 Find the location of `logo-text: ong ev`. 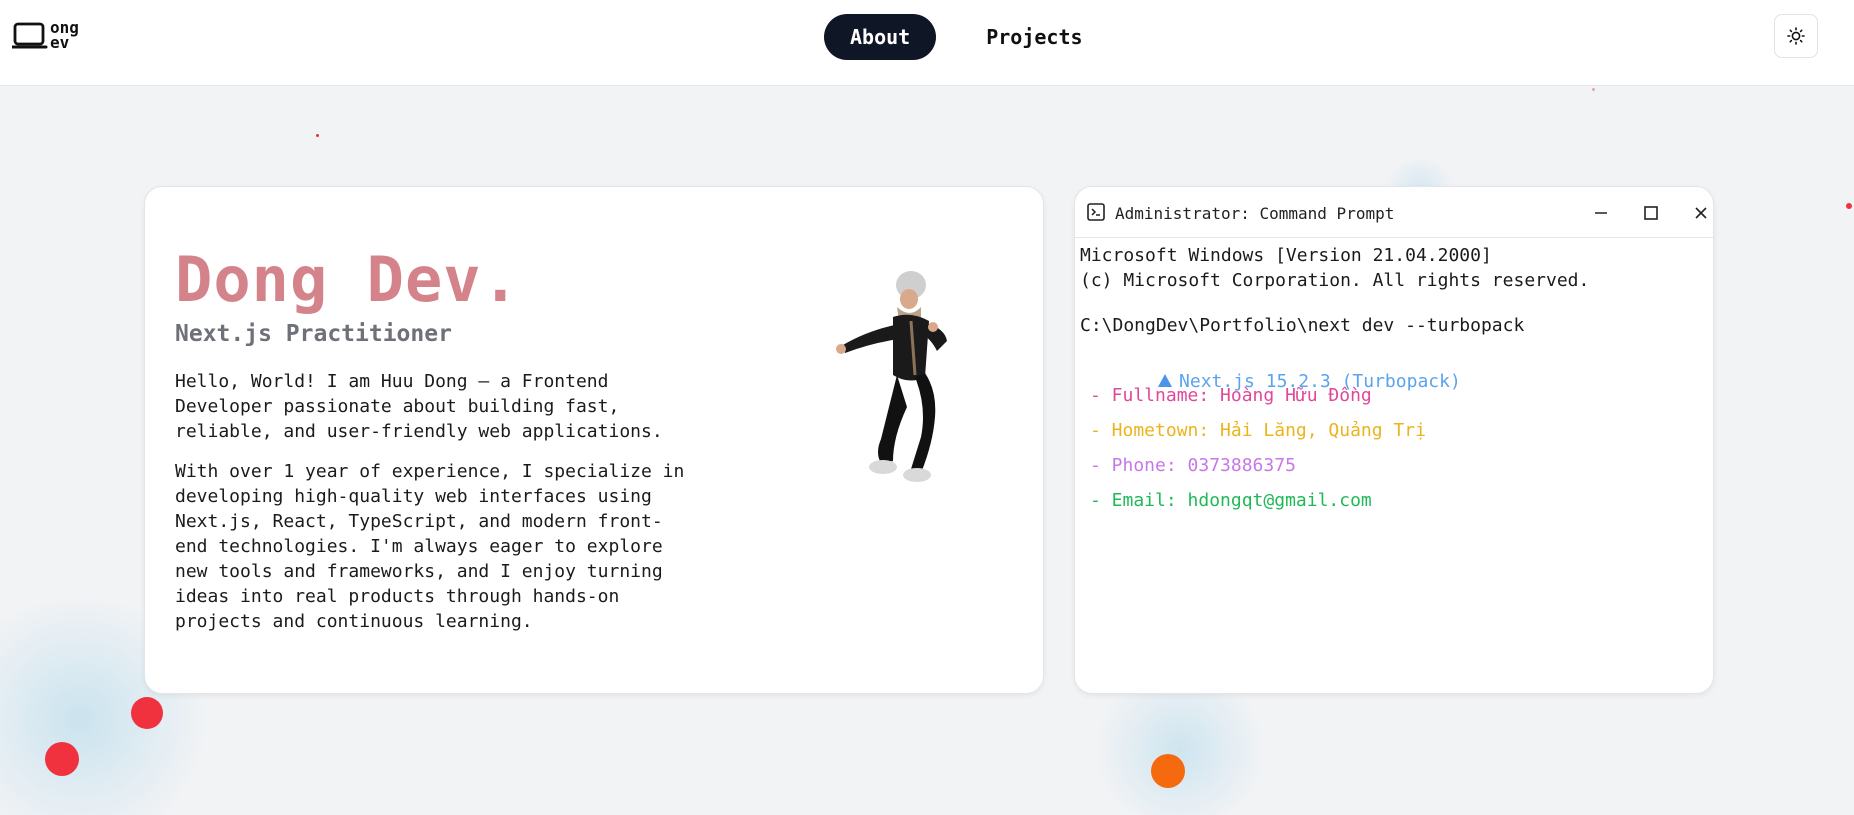

logo-text: ong ev is located at coordinates (64, 35).